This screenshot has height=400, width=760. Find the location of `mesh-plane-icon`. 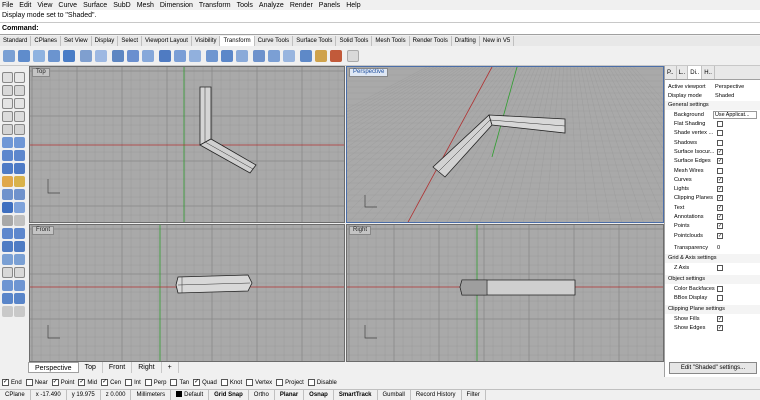

mesh-plane-icon is located at coordinates (7, 168).